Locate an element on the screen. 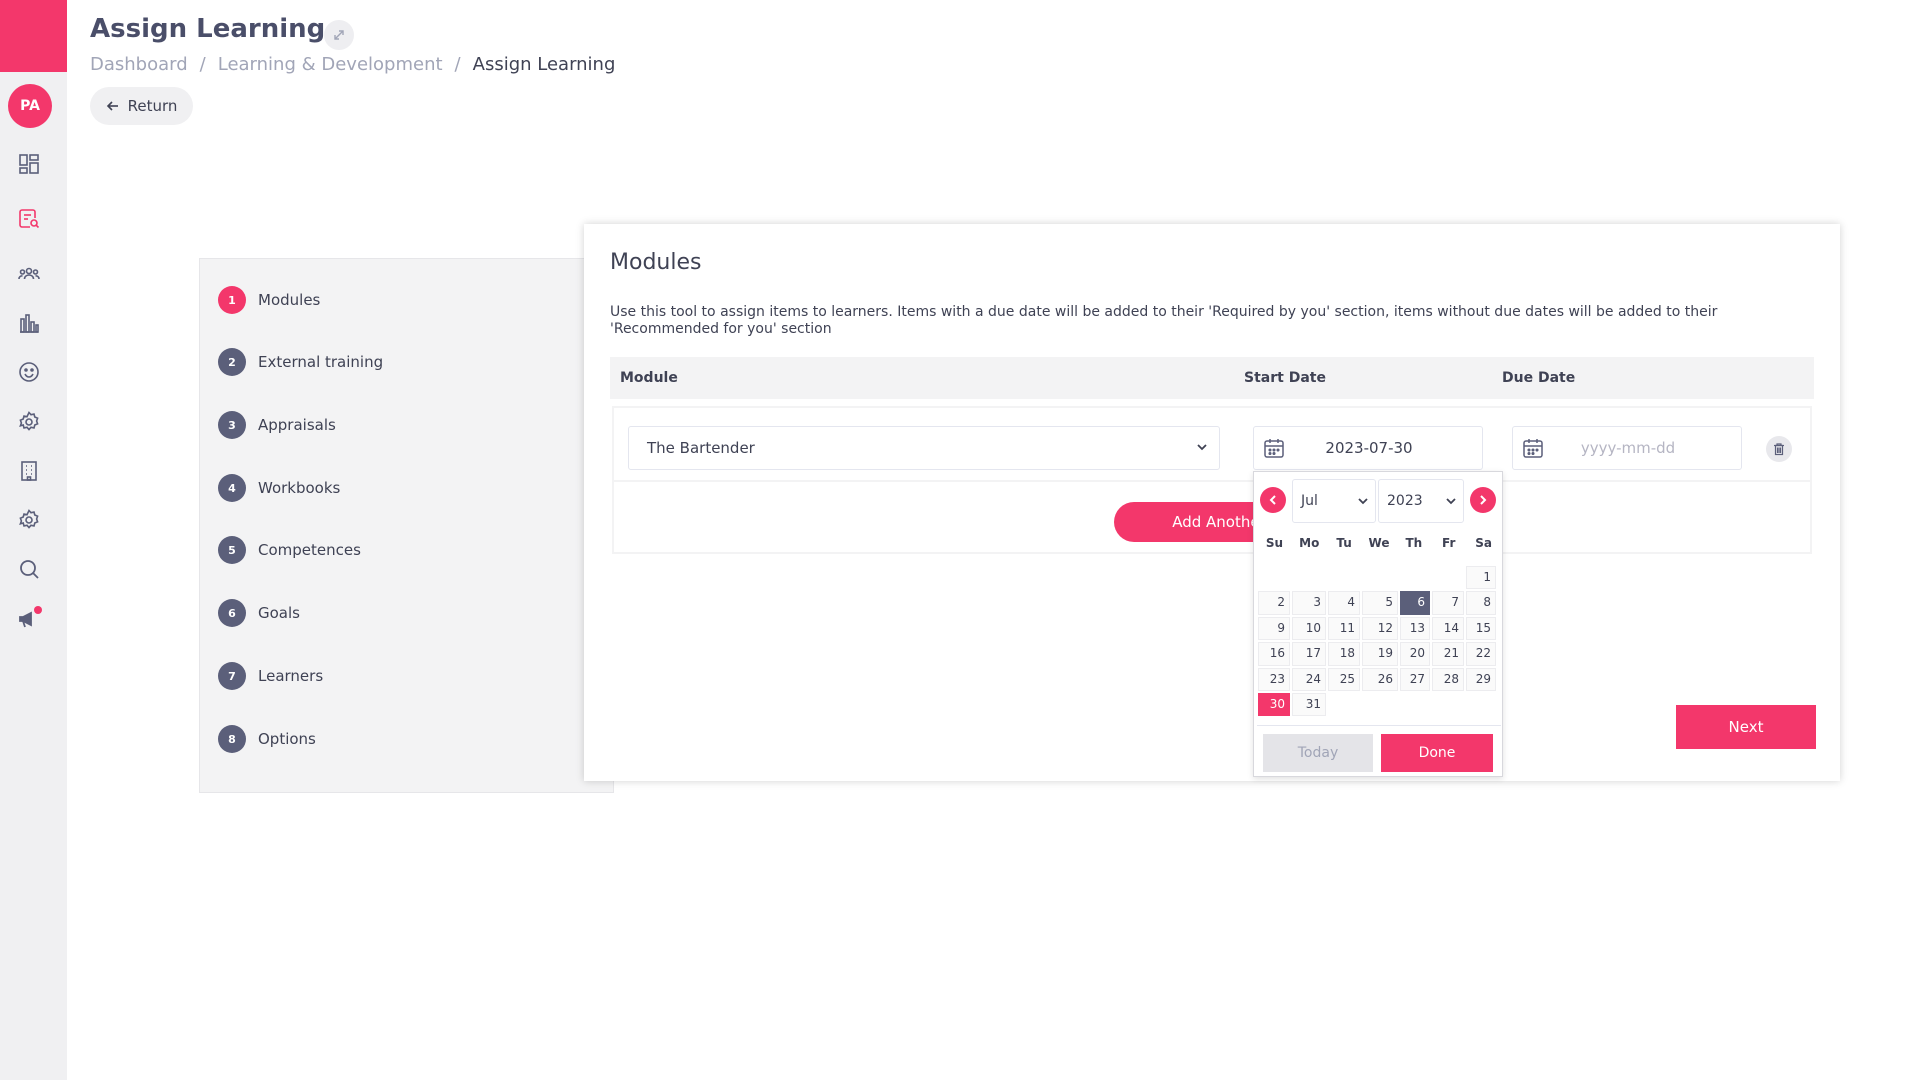 Image resolution: width=1910 pixels, height=1080 pixels. day-cell-16: 16 is located at coordinates (1274, 654).